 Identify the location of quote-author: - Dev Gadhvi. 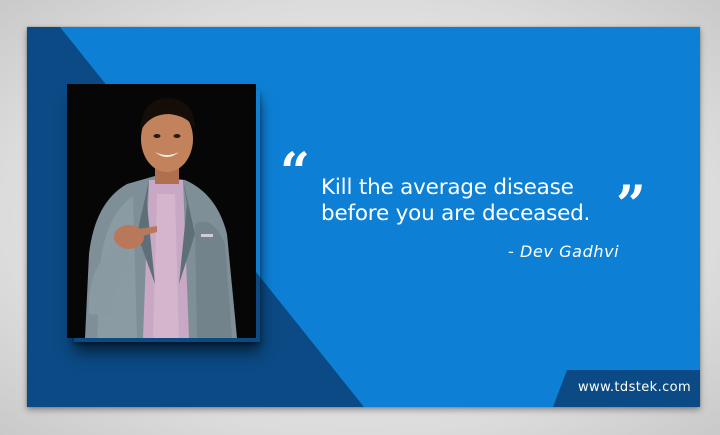
(564, 251).